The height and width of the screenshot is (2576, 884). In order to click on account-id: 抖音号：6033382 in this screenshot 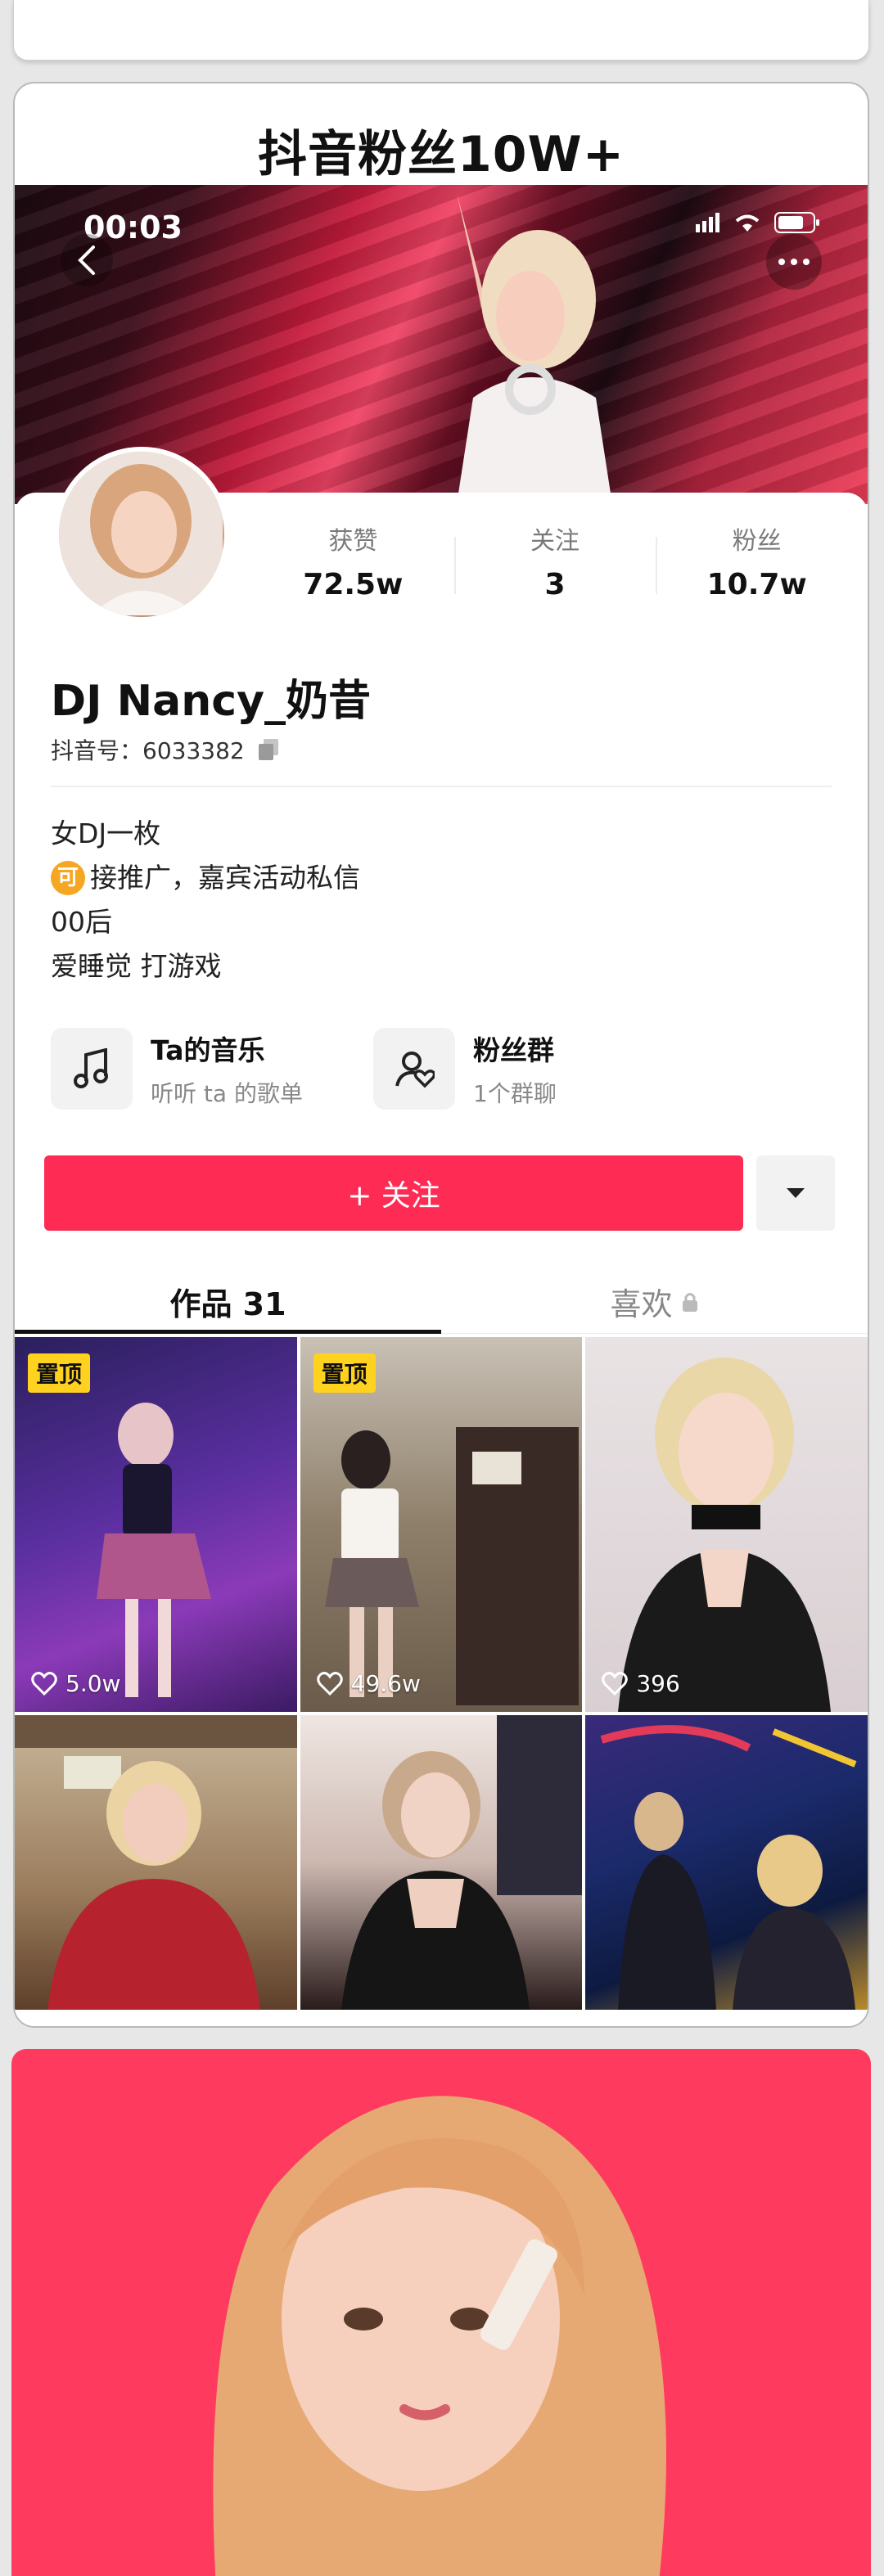, I will do `click(148, 750)`.